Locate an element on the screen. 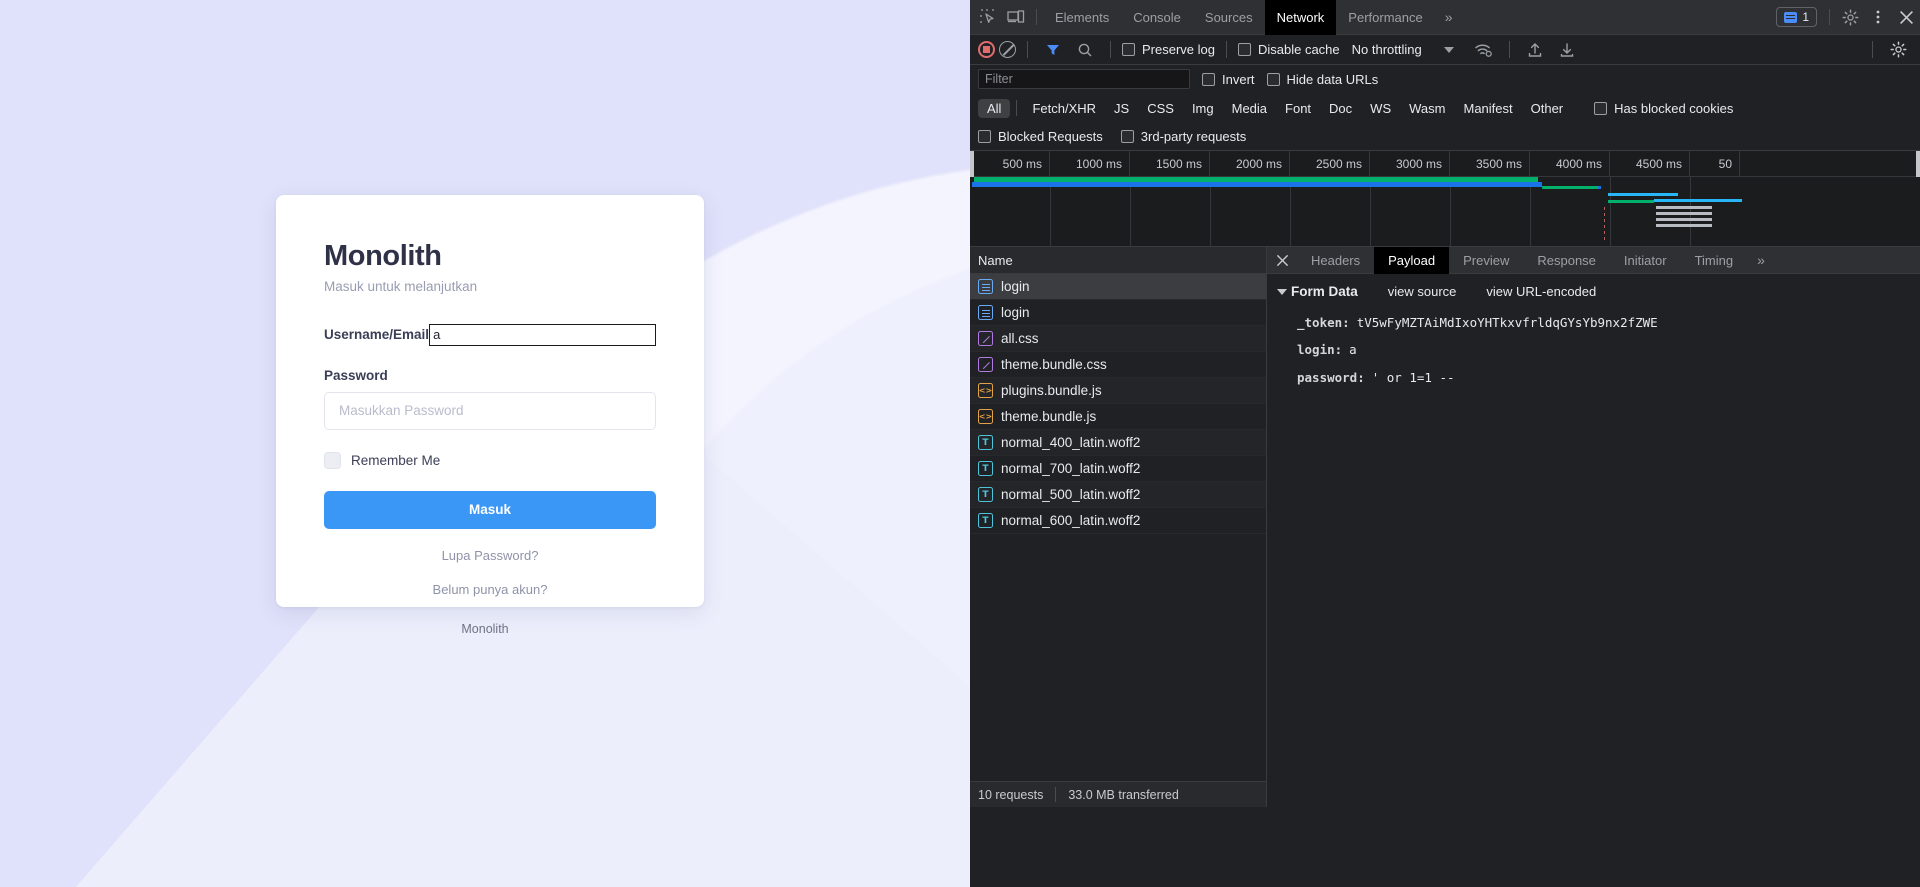  type-filter-manifest: Manifest is located at coordinates (1487, 108).